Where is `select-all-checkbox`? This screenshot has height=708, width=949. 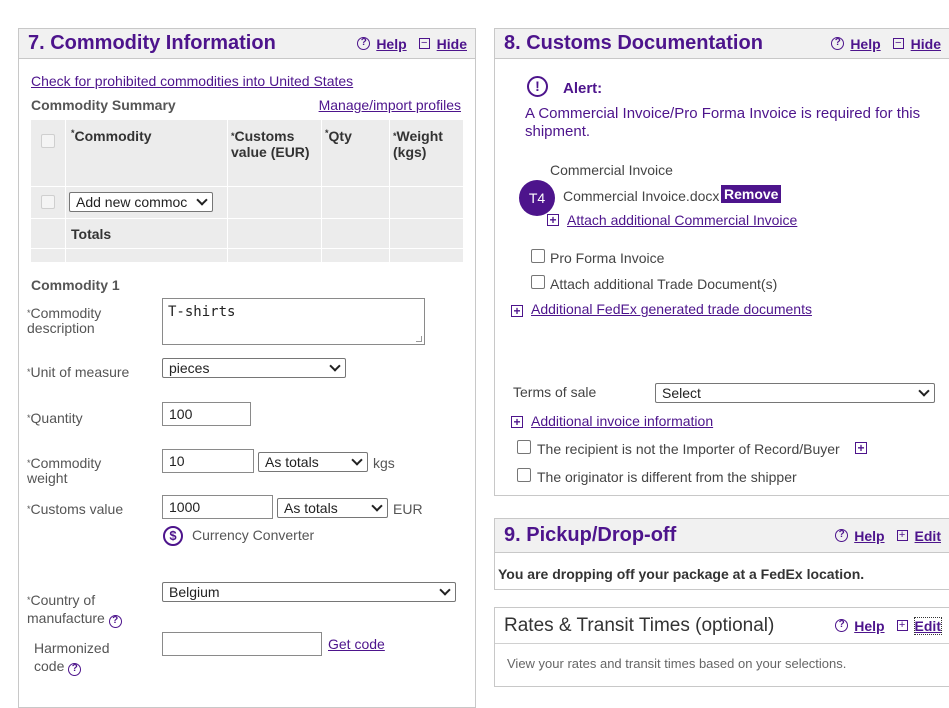
select-all-checkbox is located at coordinates (48, 141).